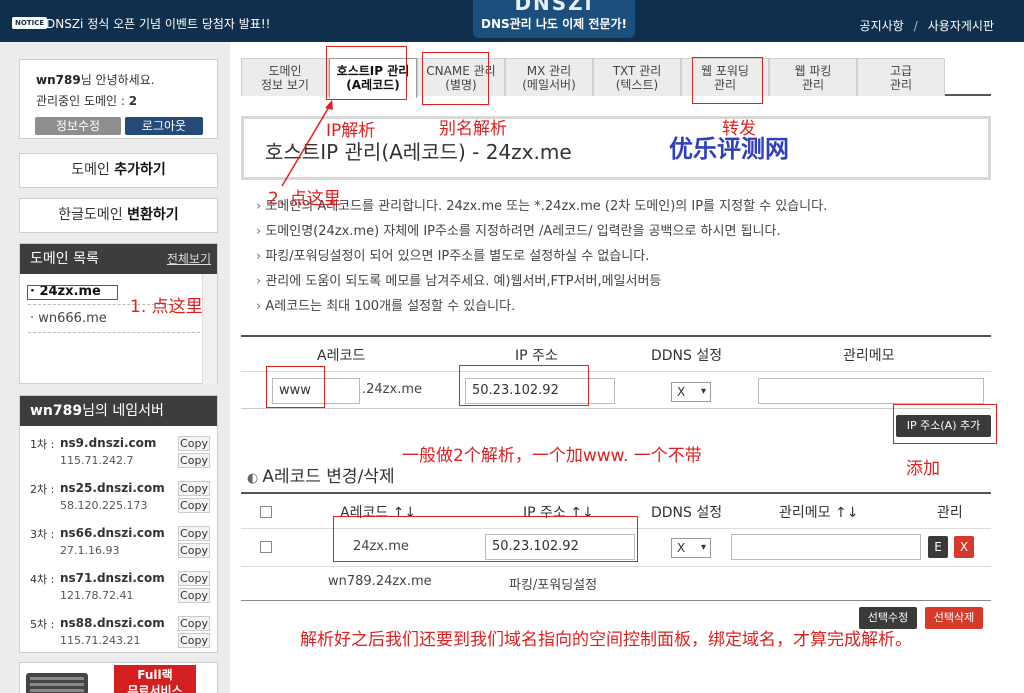 The height and width of the screenshot is (693, 1024). What do you see at coordinates (729, 149) in the screenshot?
I see `watermark-text: 优乐评测网` at bounding box center [729, 149].